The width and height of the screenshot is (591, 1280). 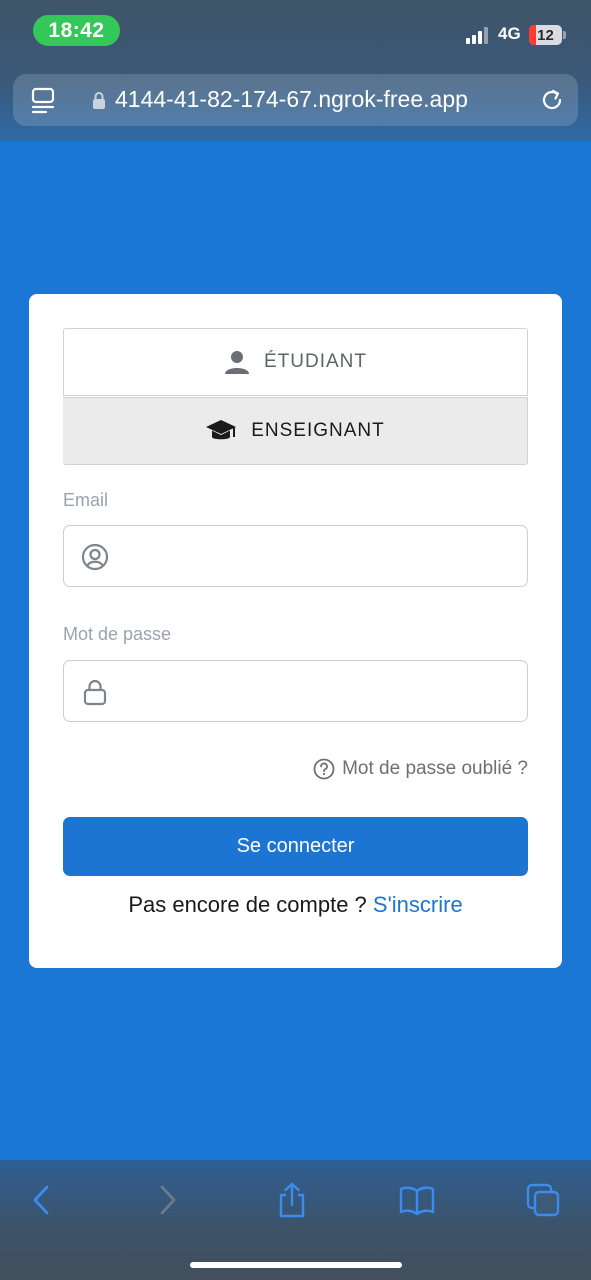 What do you see at coordinates (509, 33) in the screenshot?
I see `network-type: 4G` at bounding box center [509, 33].